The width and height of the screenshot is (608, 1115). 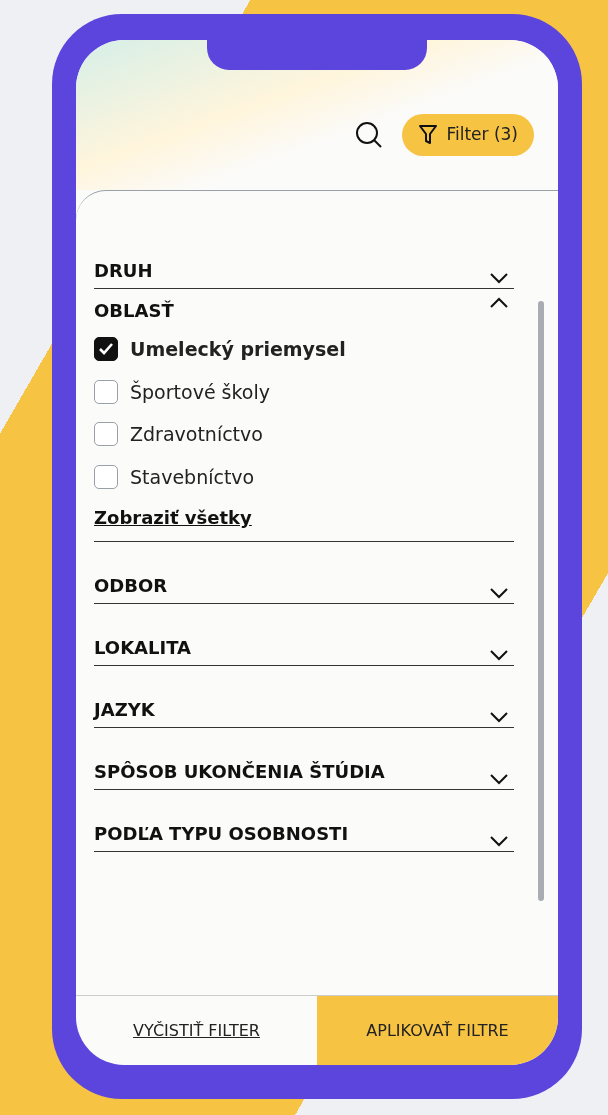 What do you see at coordinates (304, 587) in the screenshot?
I see `section-header: ODBOR` at bounding box center [304, 587].